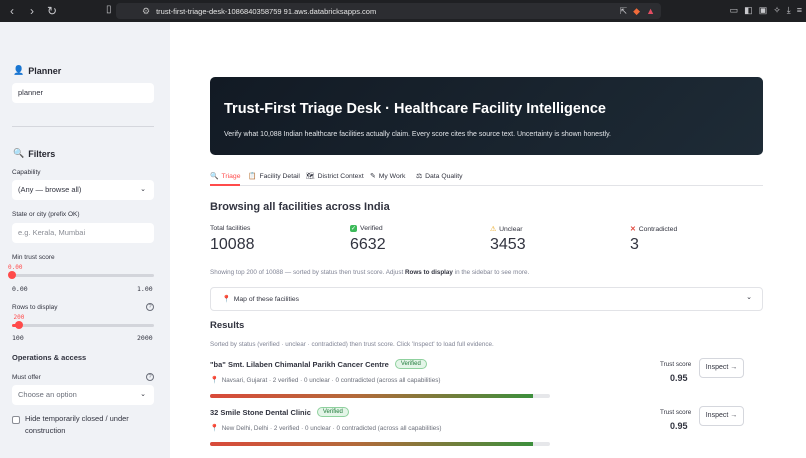 This screenshot has height=458, width=806. Describe the element at coordinates (310, 176) in the screenshot. I see `map-icon: 🗺` at that location.